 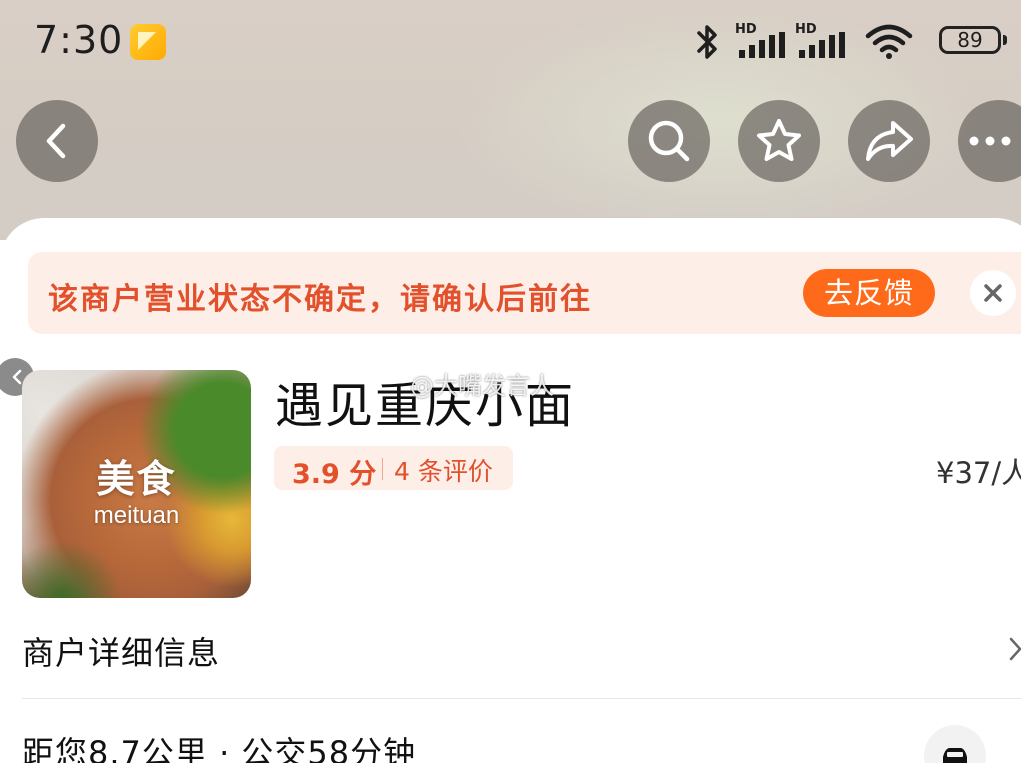 I want to click on signal-1-icon: HD, so click(x=761, y=40).